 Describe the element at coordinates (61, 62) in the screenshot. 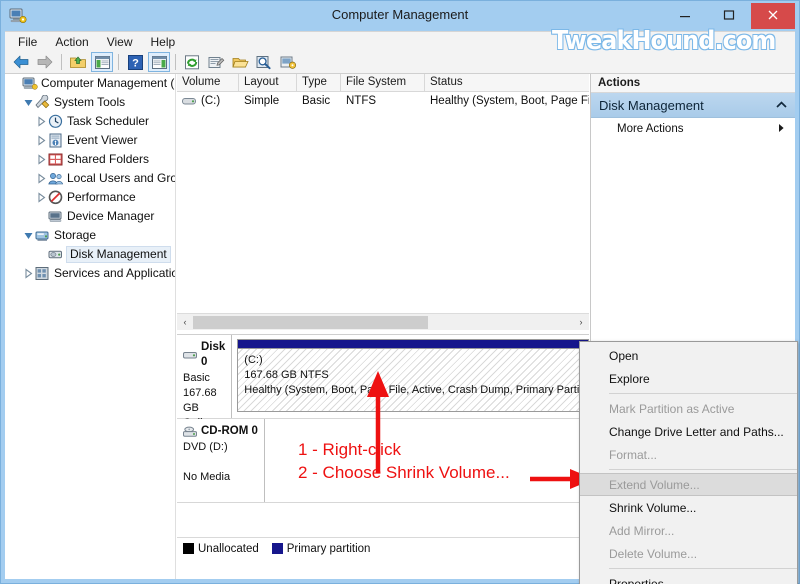

I see `toolbar-separator` at that location.